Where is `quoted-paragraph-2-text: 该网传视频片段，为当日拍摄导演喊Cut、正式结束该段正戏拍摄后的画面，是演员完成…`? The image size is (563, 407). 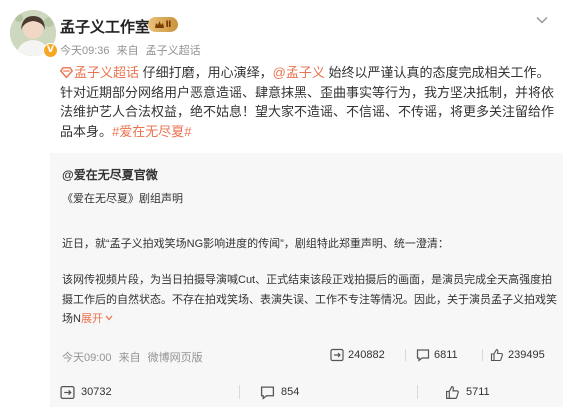
quoted-paragraph-2-text: 该网传视频片段，为当日拍摄导演喊Cut、正式结束该段正戏拍摄后的画面，是演员完成… is located at coordinates (309, 299).